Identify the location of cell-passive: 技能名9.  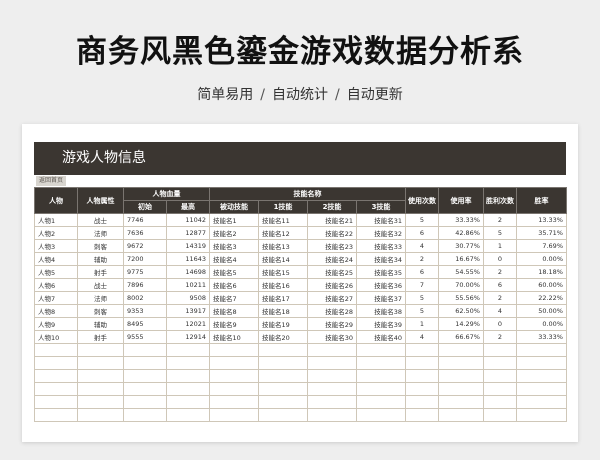
(234, 324).